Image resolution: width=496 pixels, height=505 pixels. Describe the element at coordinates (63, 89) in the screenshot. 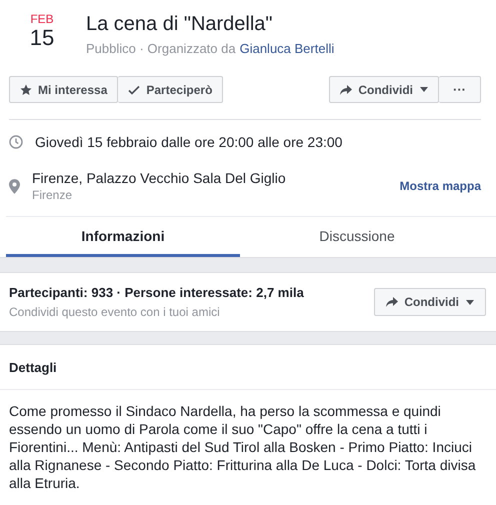

I see `interested-button: Mi interessa` at that location.